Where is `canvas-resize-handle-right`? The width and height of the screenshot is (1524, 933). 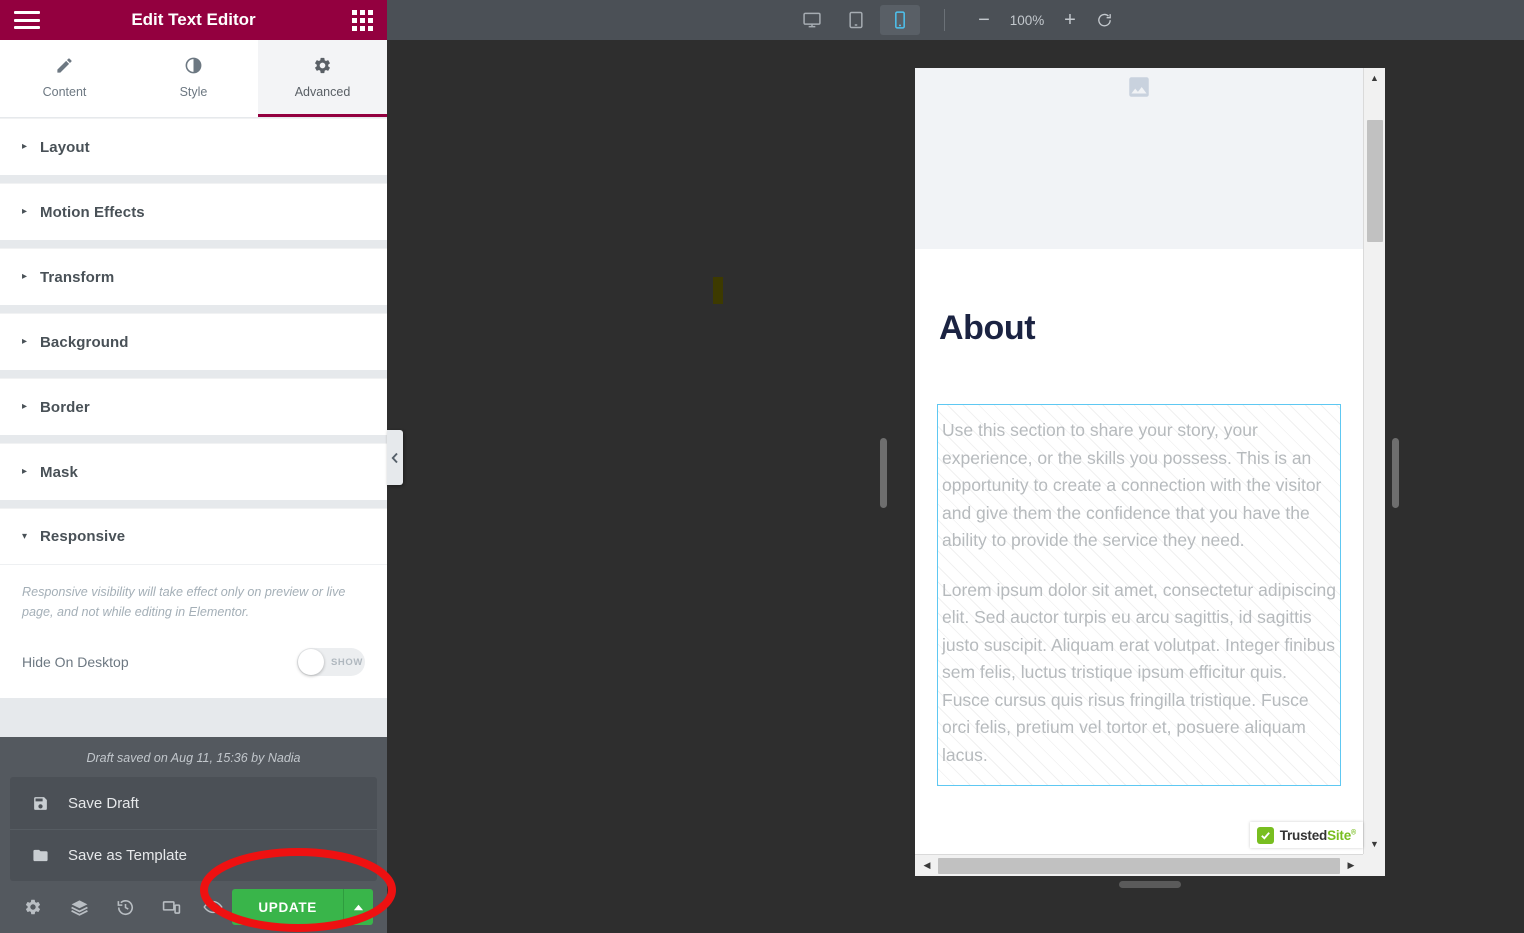 canvas-resize-handle-right is located at coordinates (1395, 473).